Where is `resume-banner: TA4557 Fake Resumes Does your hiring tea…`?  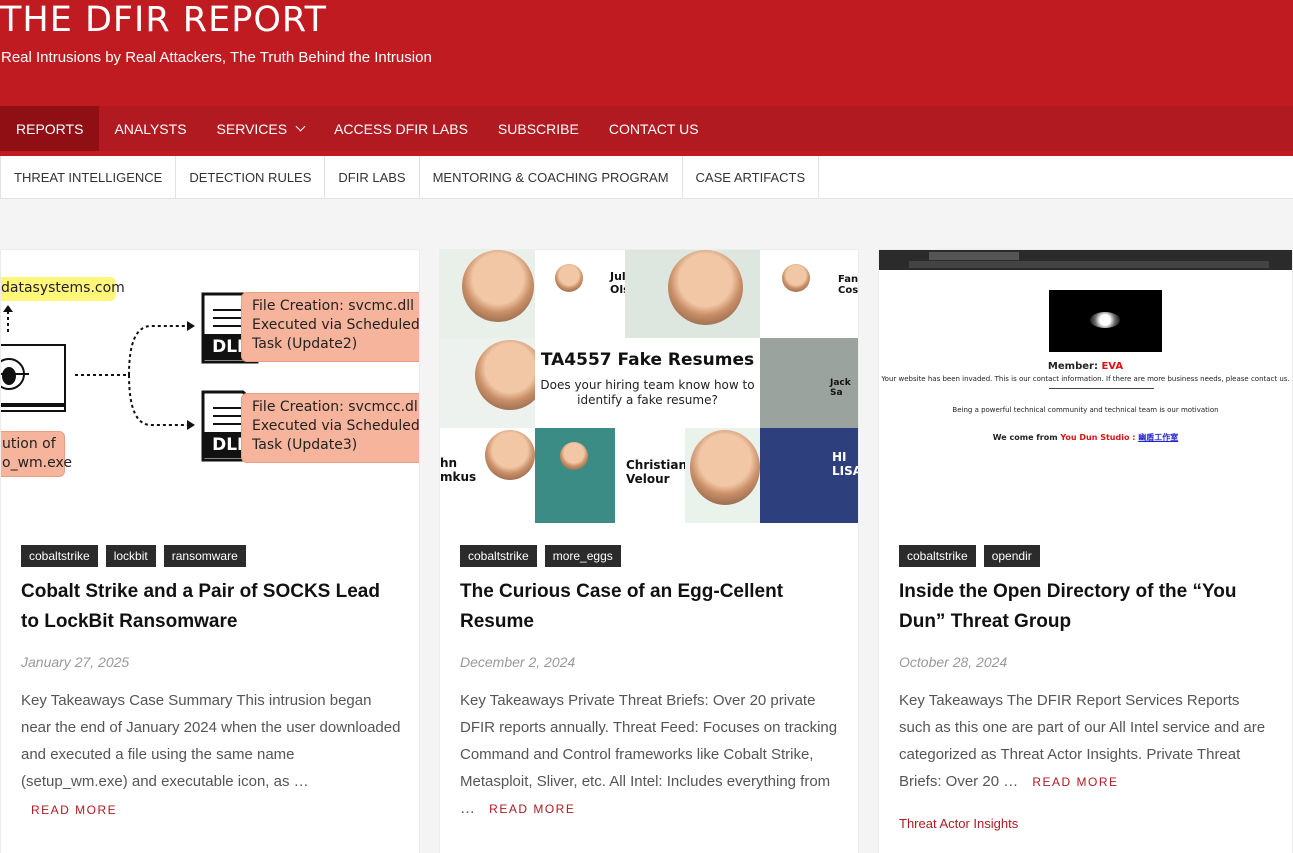 resume-banner: TA4557 Fake Resumes Does your hiring tea… is located at coordinates (647, 383).